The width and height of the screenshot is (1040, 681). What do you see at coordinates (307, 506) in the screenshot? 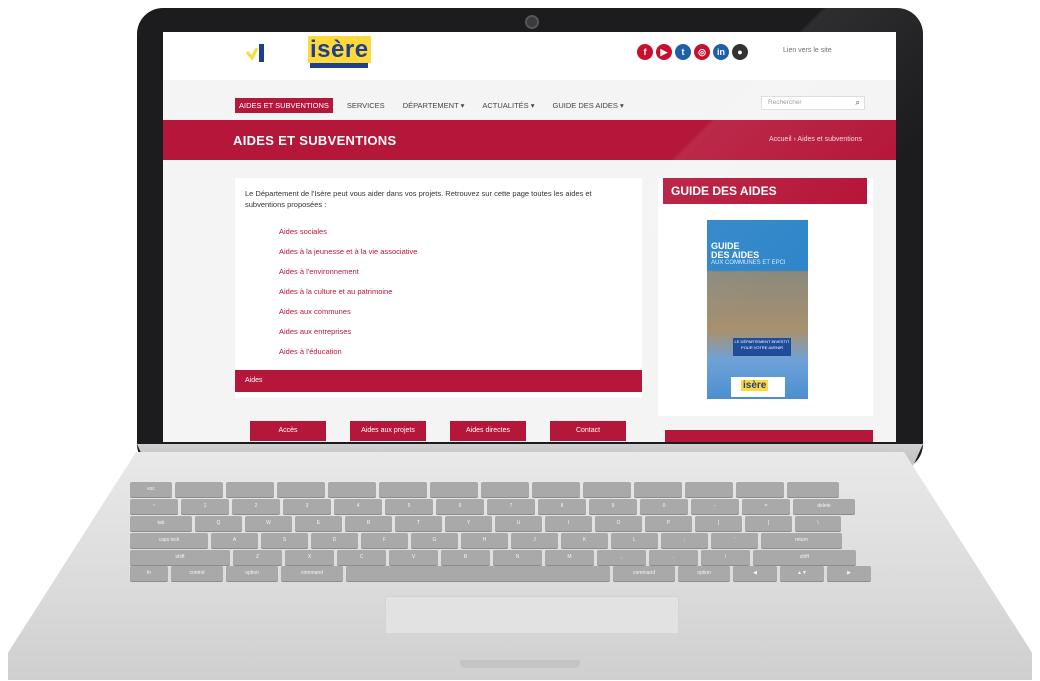
I see `key: 3` at bounding box center [307, 506].